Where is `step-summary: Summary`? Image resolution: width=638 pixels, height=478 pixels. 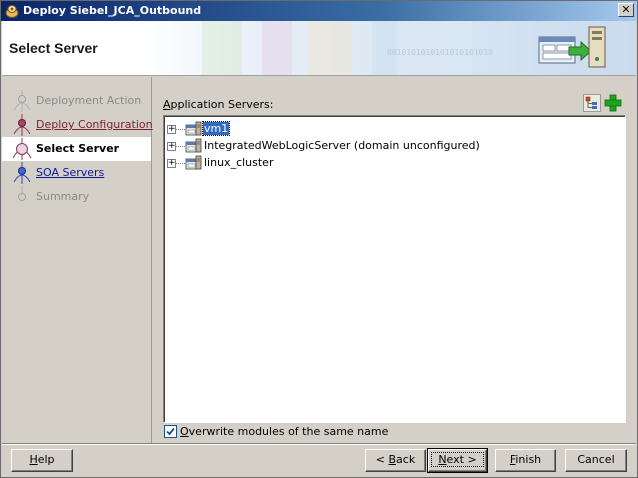
step-summary: Summary is located at coordinates (76, 197).